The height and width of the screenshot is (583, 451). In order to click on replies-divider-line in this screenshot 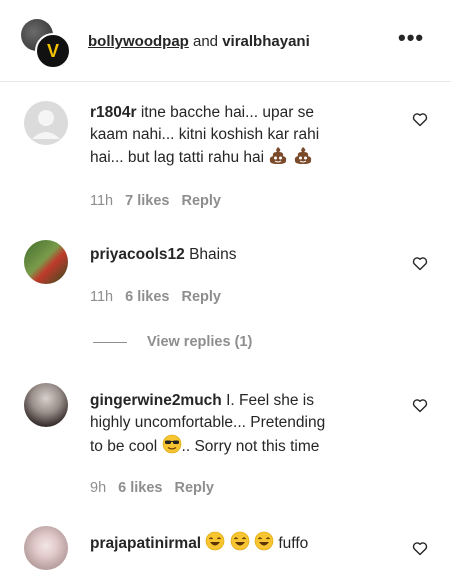, I will do `click(110, 342)`.